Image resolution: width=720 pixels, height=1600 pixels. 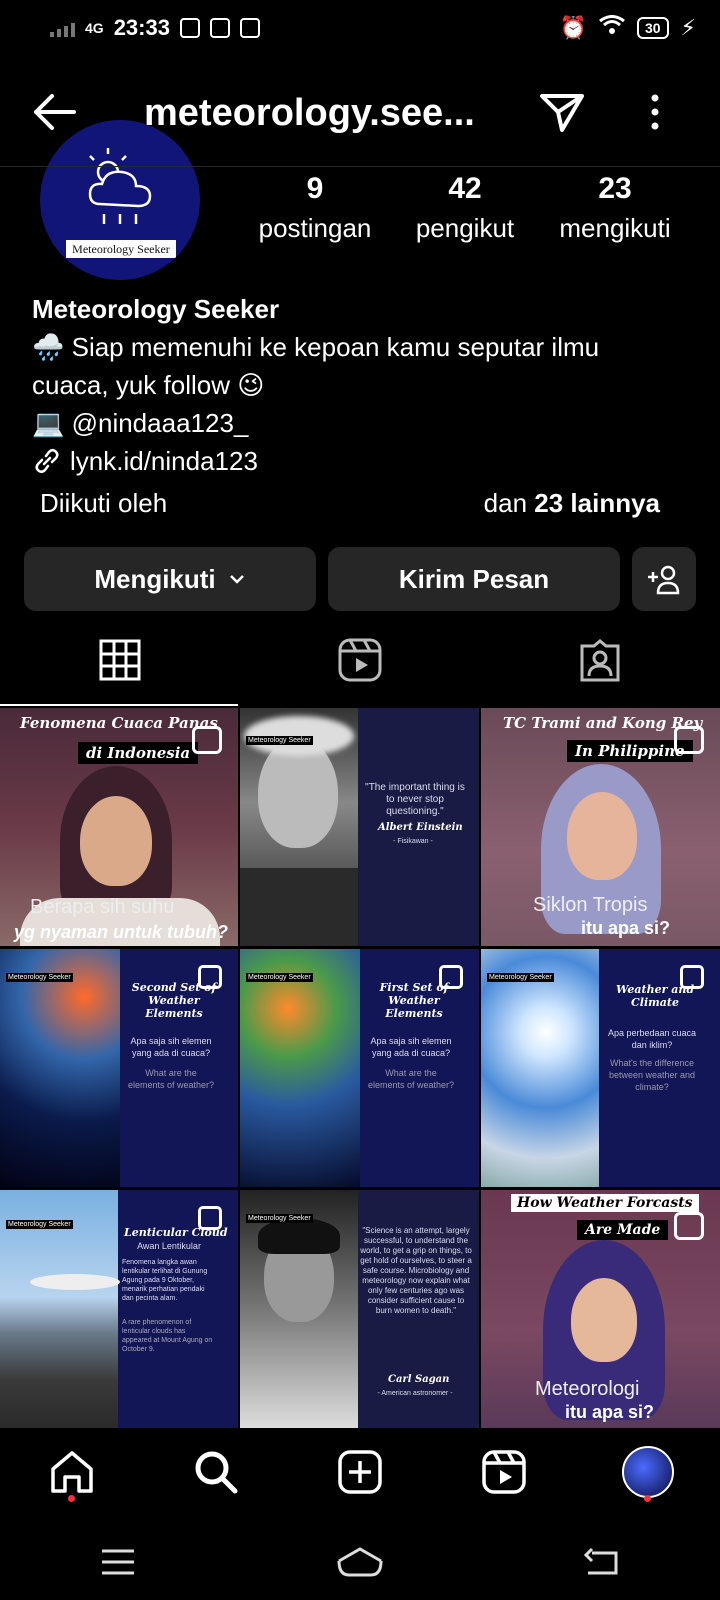 What do you see at coordinates (615, 228) in the screenshot?
I see `stat-label: mengikuti` at bounding box center [615, 228].